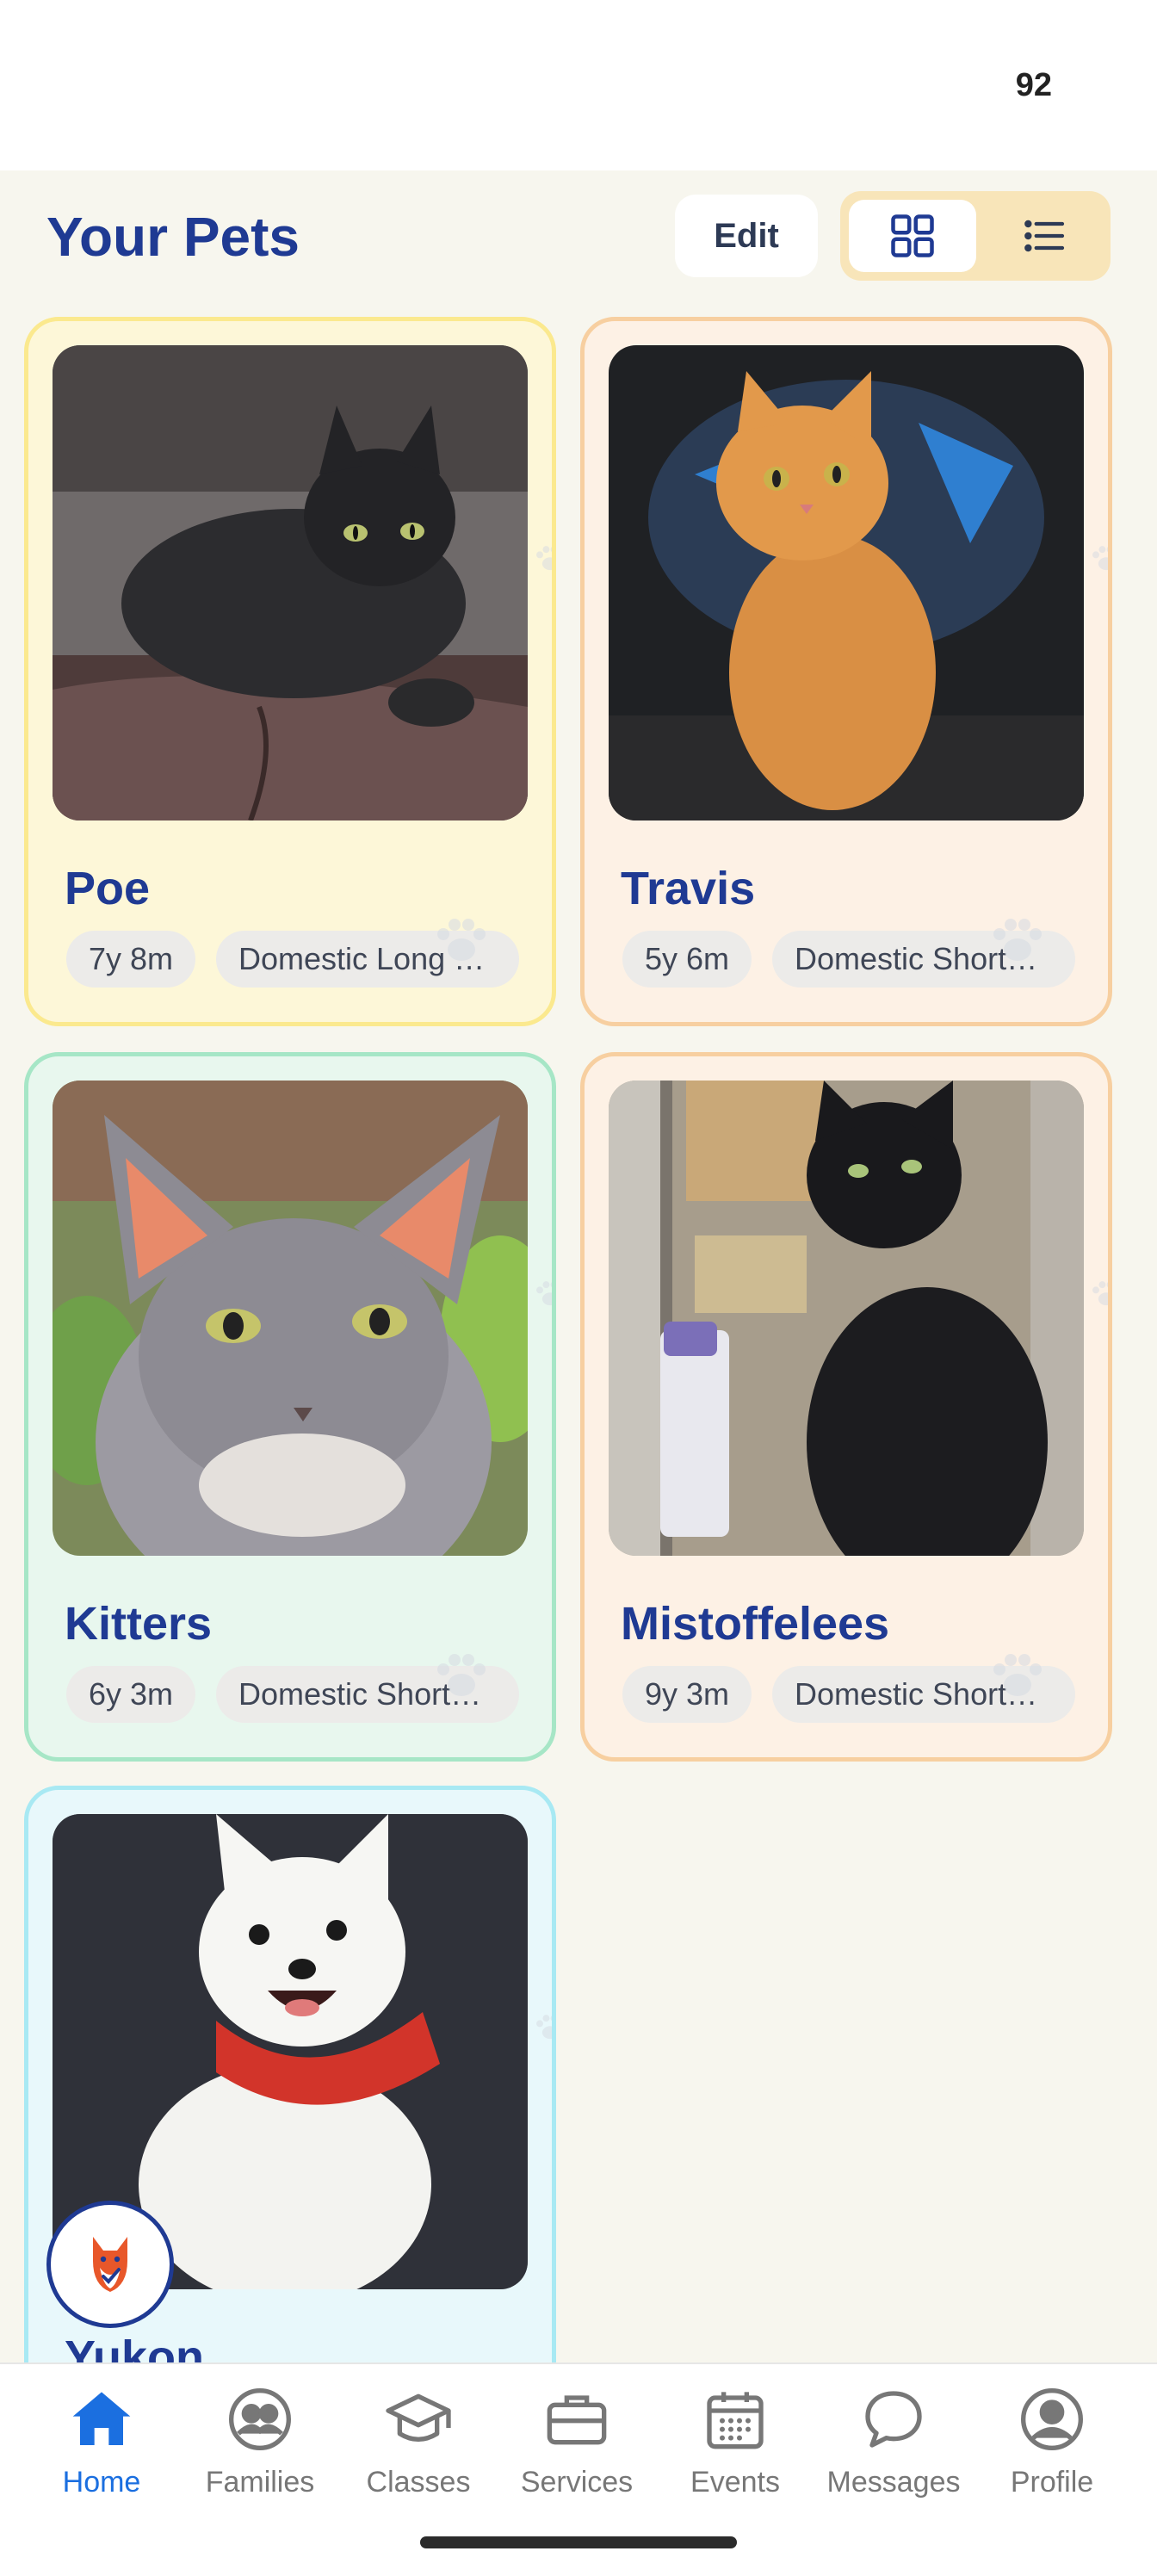 This screenshot has width=1157, height=2576. I want to click on list-view-button, so click(1045, 236).